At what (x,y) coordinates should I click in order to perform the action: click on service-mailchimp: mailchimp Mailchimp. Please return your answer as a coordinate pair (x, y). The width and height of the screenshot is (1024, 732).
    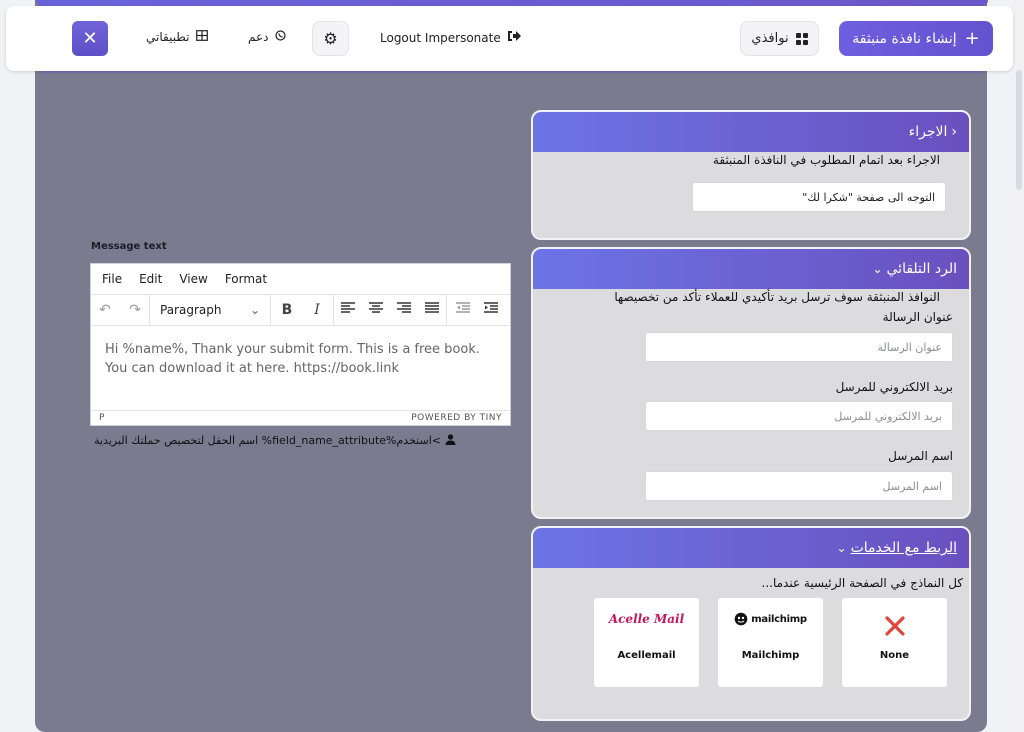
    Looking at the image, I should click on (770, 642).